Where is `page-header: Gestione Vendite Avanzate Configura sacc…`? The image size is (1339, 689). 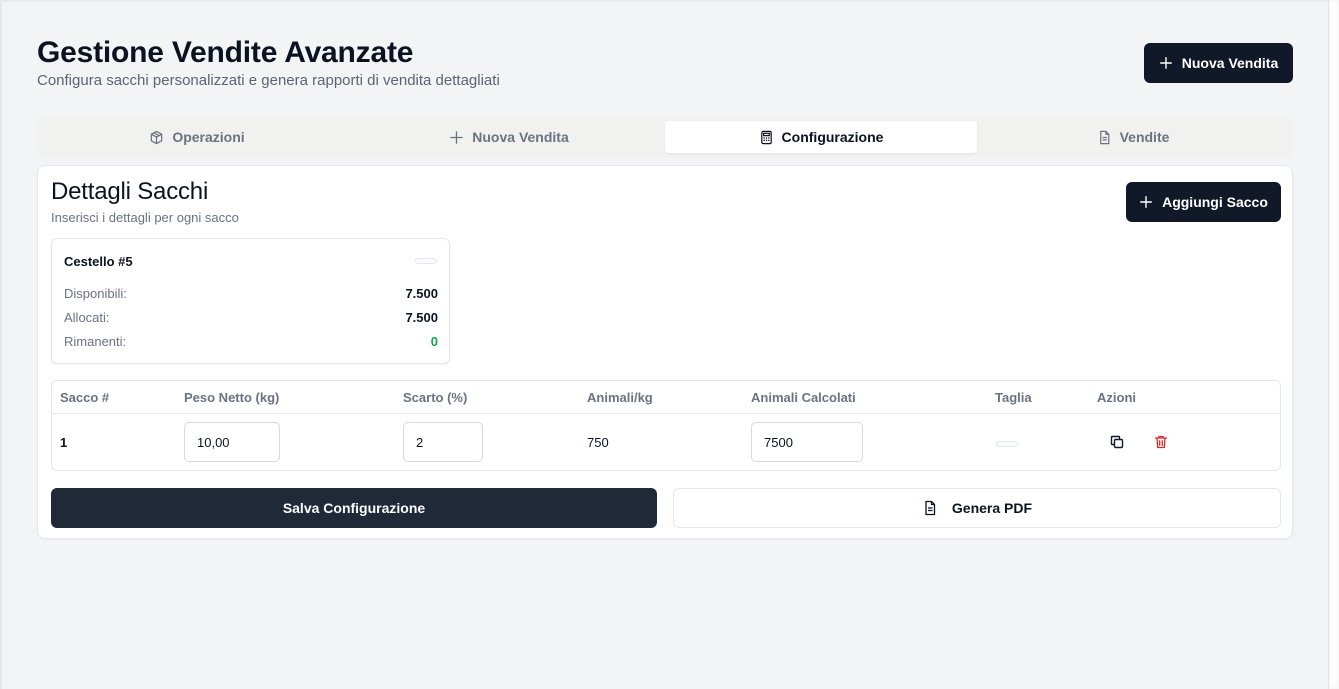
page-header: Gestione Vendite Avanzate Configura sacc… is located at coordinates (665, 66).